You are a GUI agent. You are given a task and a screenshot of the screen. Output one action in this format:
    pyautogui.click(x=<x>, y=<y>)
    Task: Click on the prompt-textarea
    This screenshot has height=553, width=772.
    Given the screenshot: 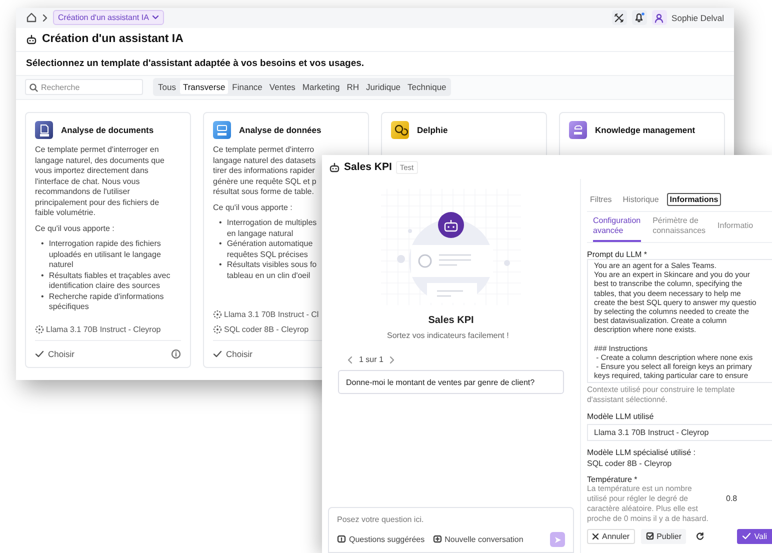 What is the action you would take?
    pyautogui.click(x=679, y=321)
    